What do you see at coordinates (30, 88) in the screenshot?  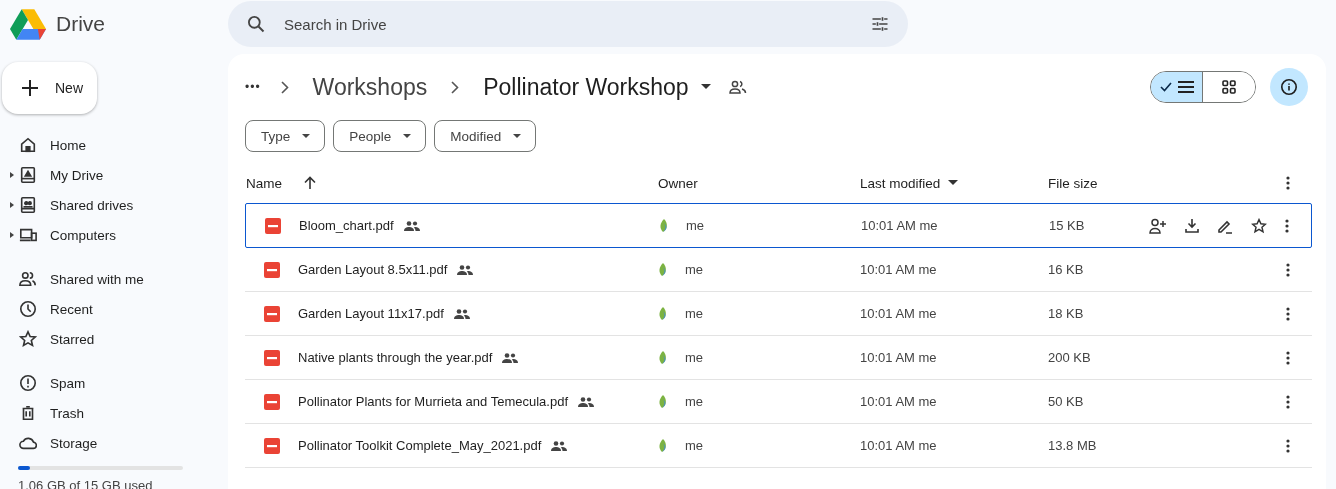 I see `plus-icon` at bounding box center [30, 88].